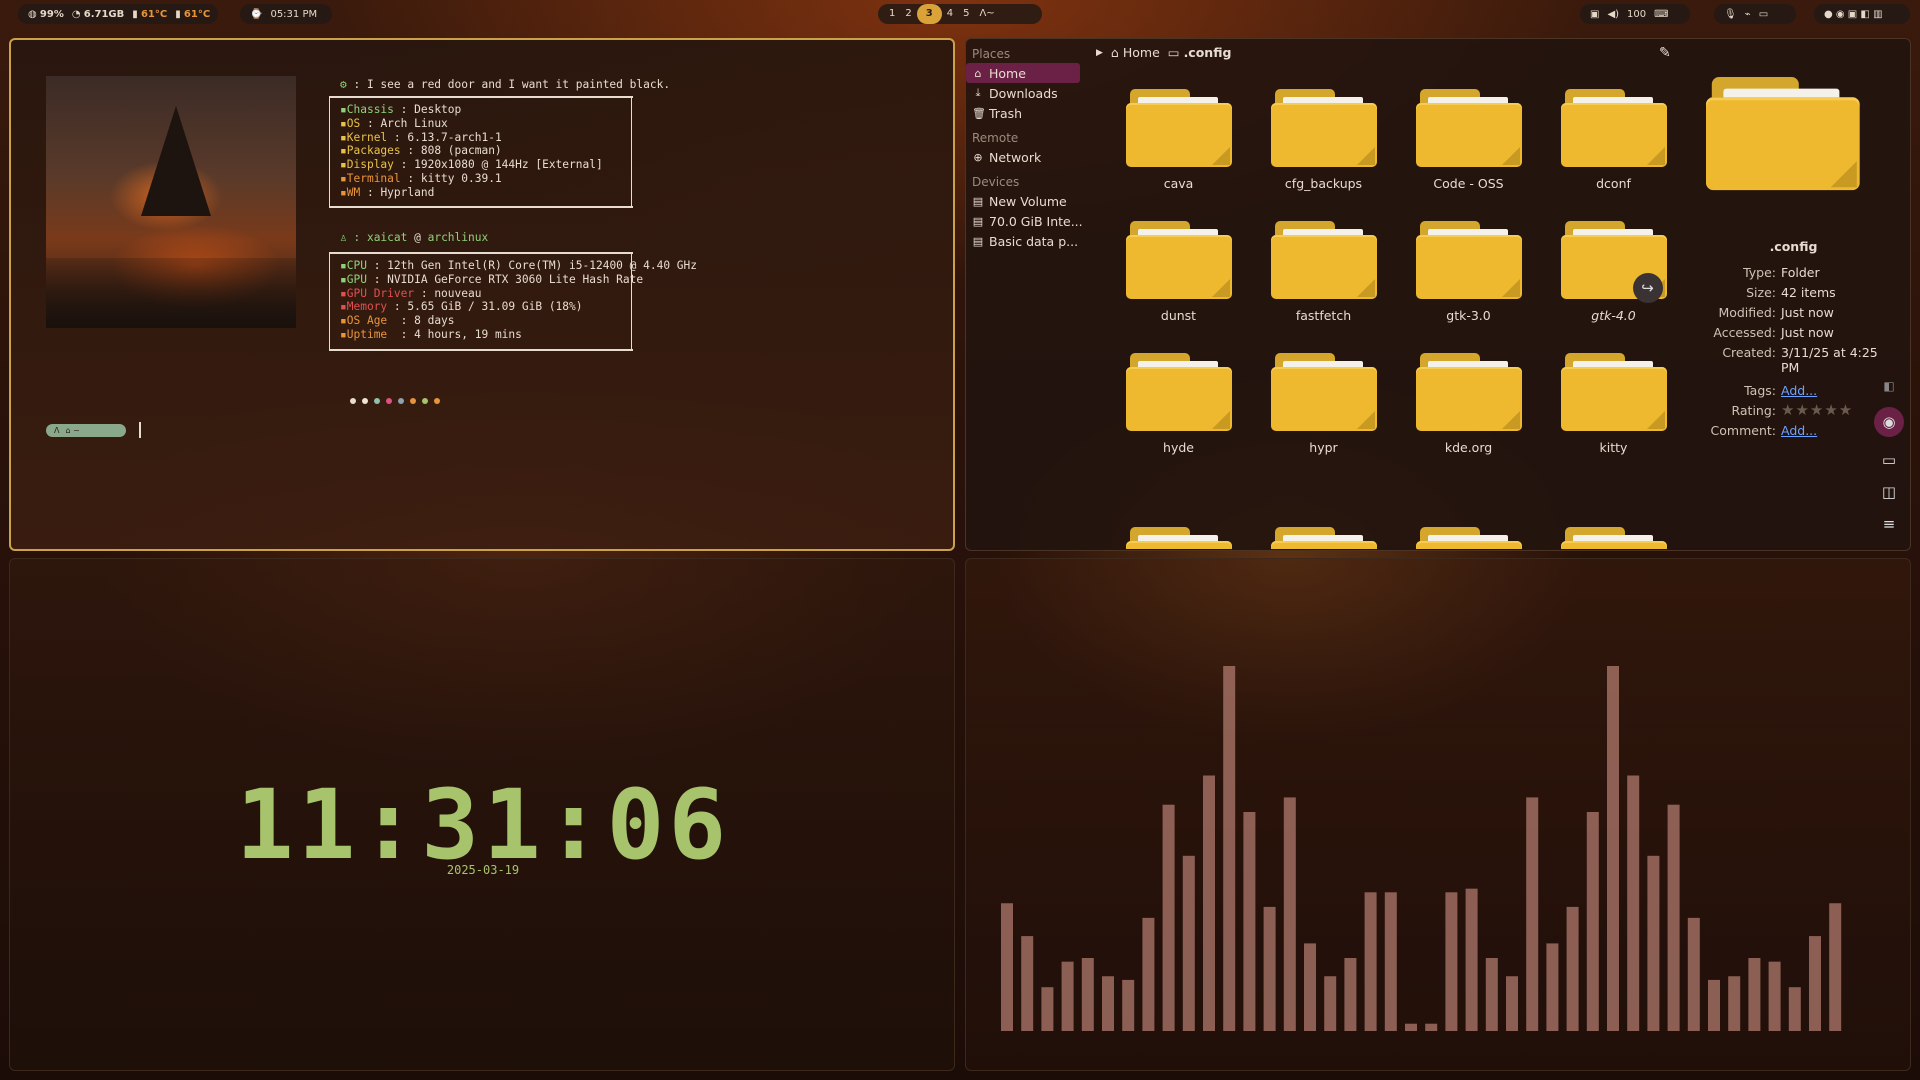 This screenshot has width=1920, height=1080. What do you see at coordinates (1178, 183) in the screenshot?
I see `folder-name: cava` at bounding box center [1178, 183].